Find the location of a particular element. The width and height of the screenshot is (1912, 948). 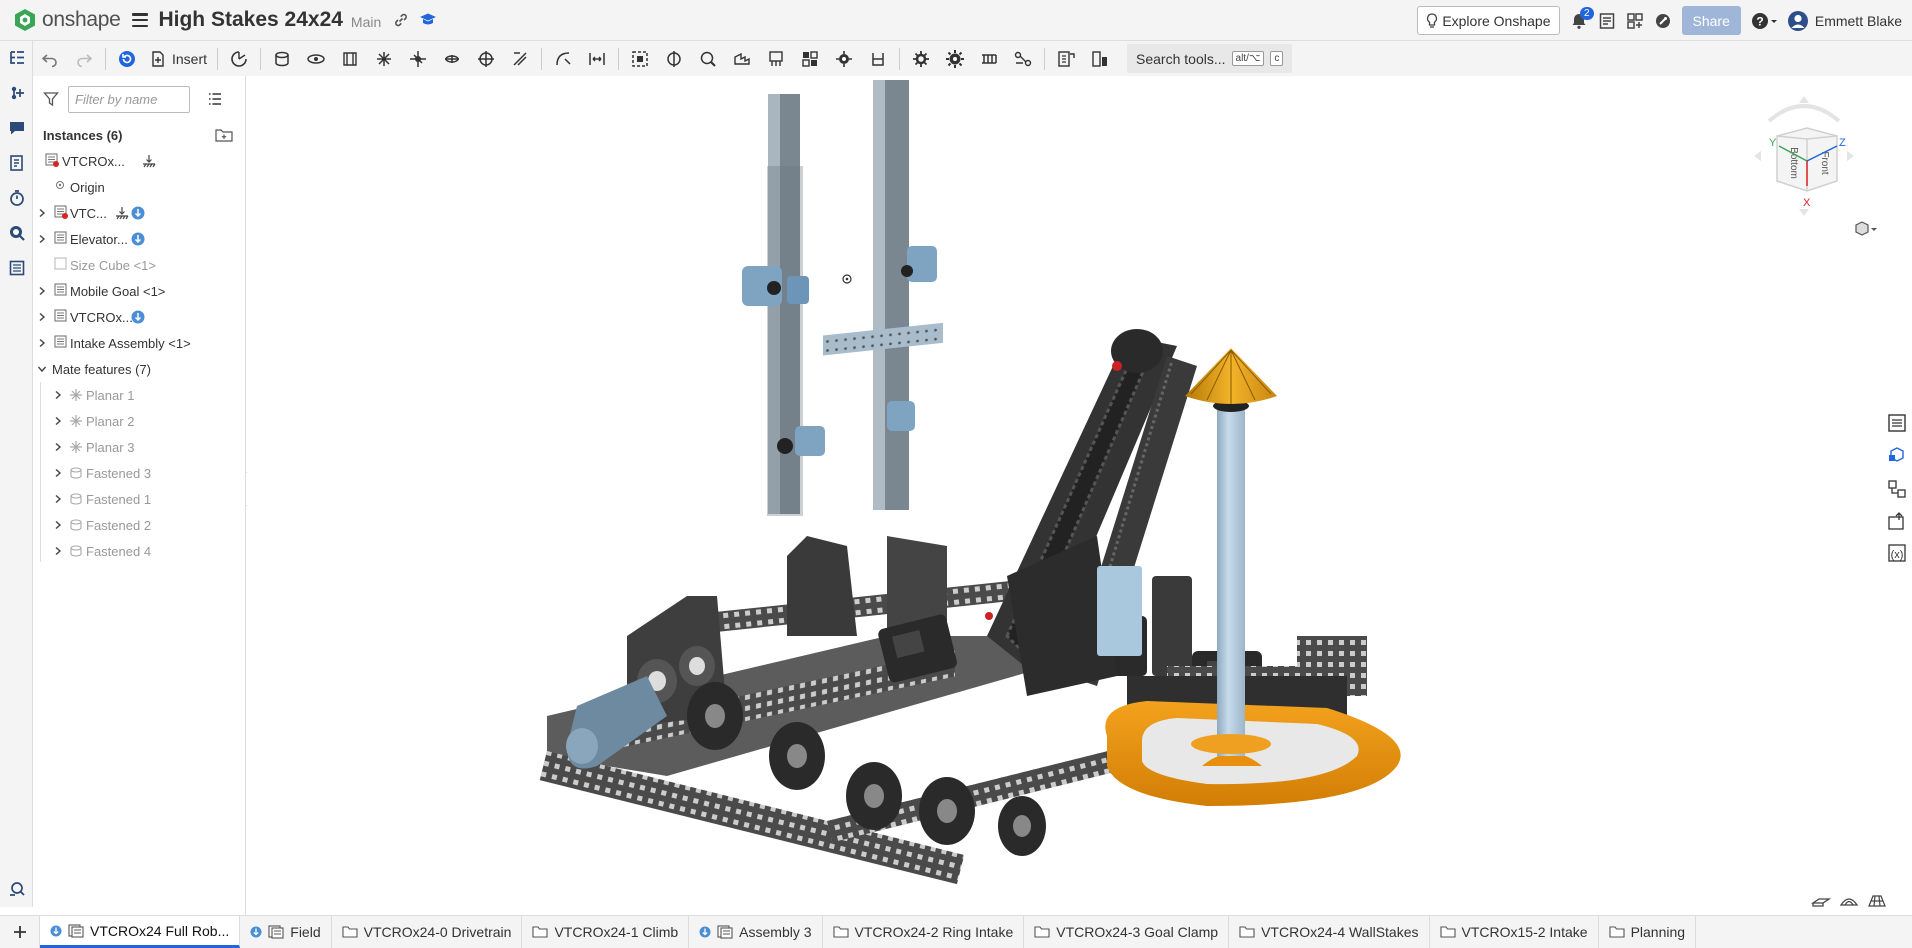

redo-icon is located at coordinates (84, 59).